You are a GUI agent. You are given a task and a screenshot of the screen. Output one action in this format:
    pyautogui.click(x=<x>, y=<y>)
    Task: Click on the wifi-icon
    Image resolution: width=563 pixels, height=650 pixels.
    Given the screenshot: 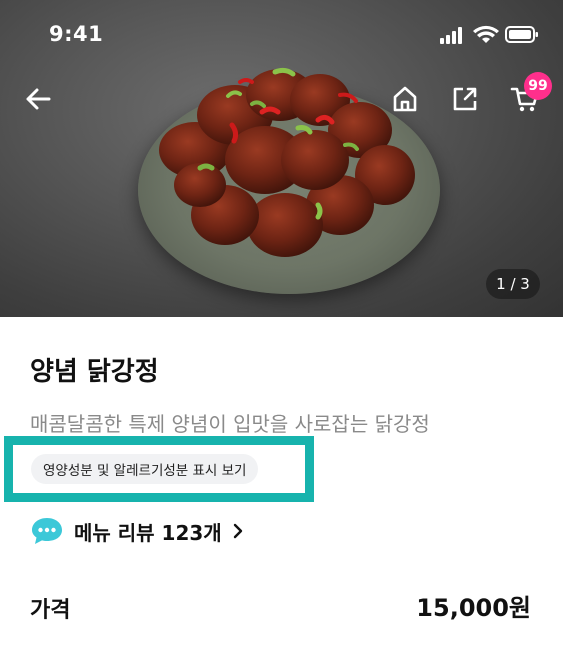 What is the action you would take?
    pyautogui.click(x=486, y=34)
    